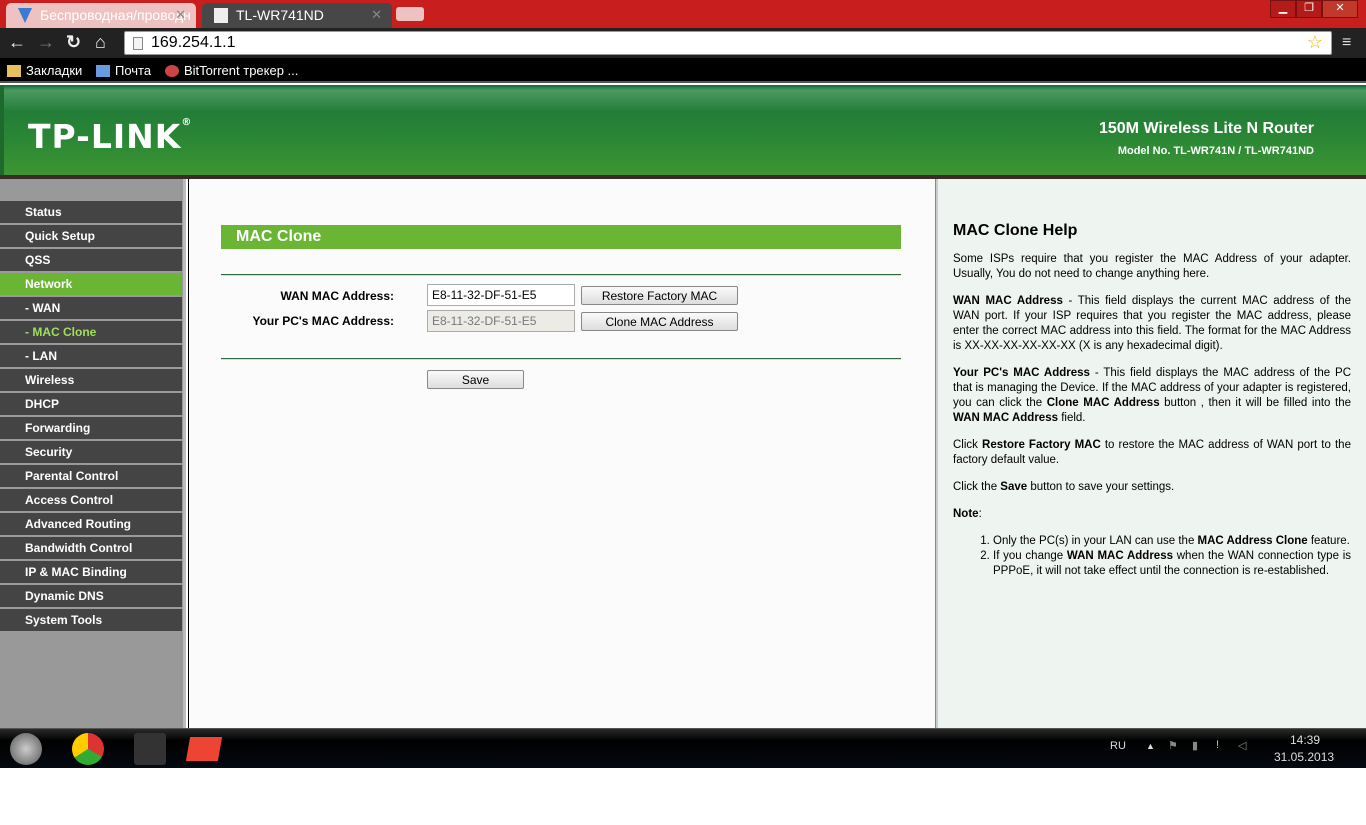  What do you see at coordinates (1173, 745) in the screenshot?
I see `flag-icon: ⚑` at bounding box center [1173, 745].